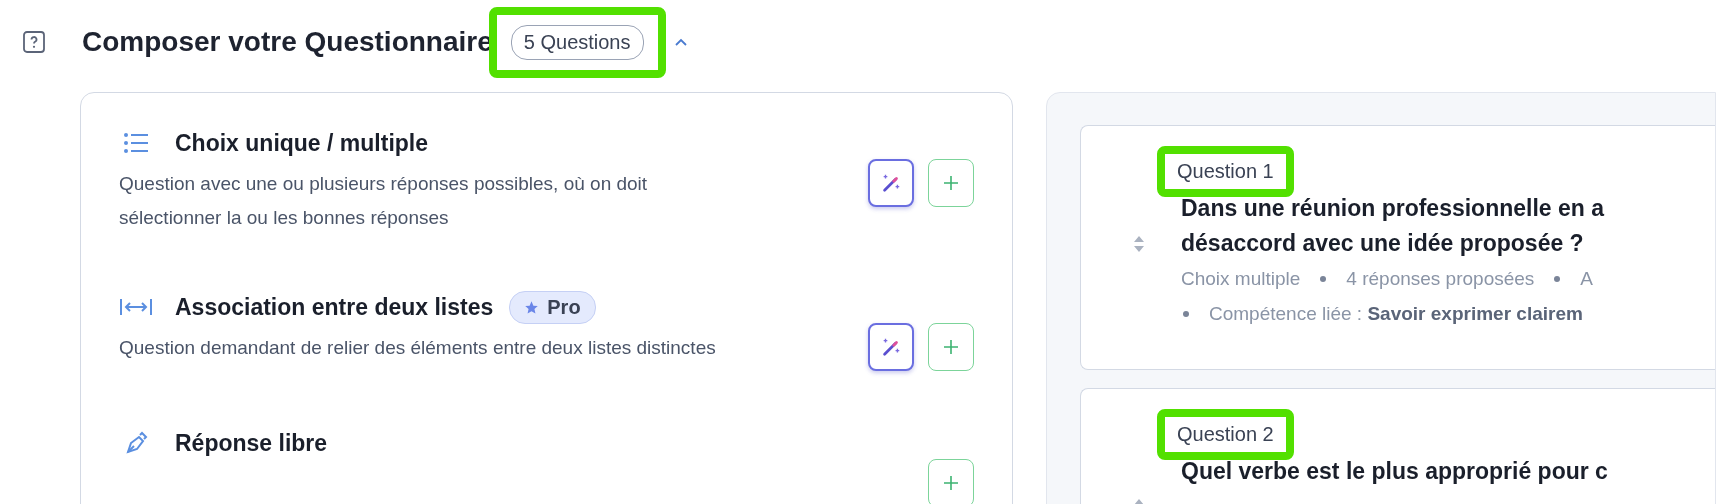 The height and width of the screenshot is (504, 1716). What do you see at coordinates (1382, 243) in the screenshot?
I see `question-text: désaccord avec une idée proposée ?` at bounding box center [1382, 243].